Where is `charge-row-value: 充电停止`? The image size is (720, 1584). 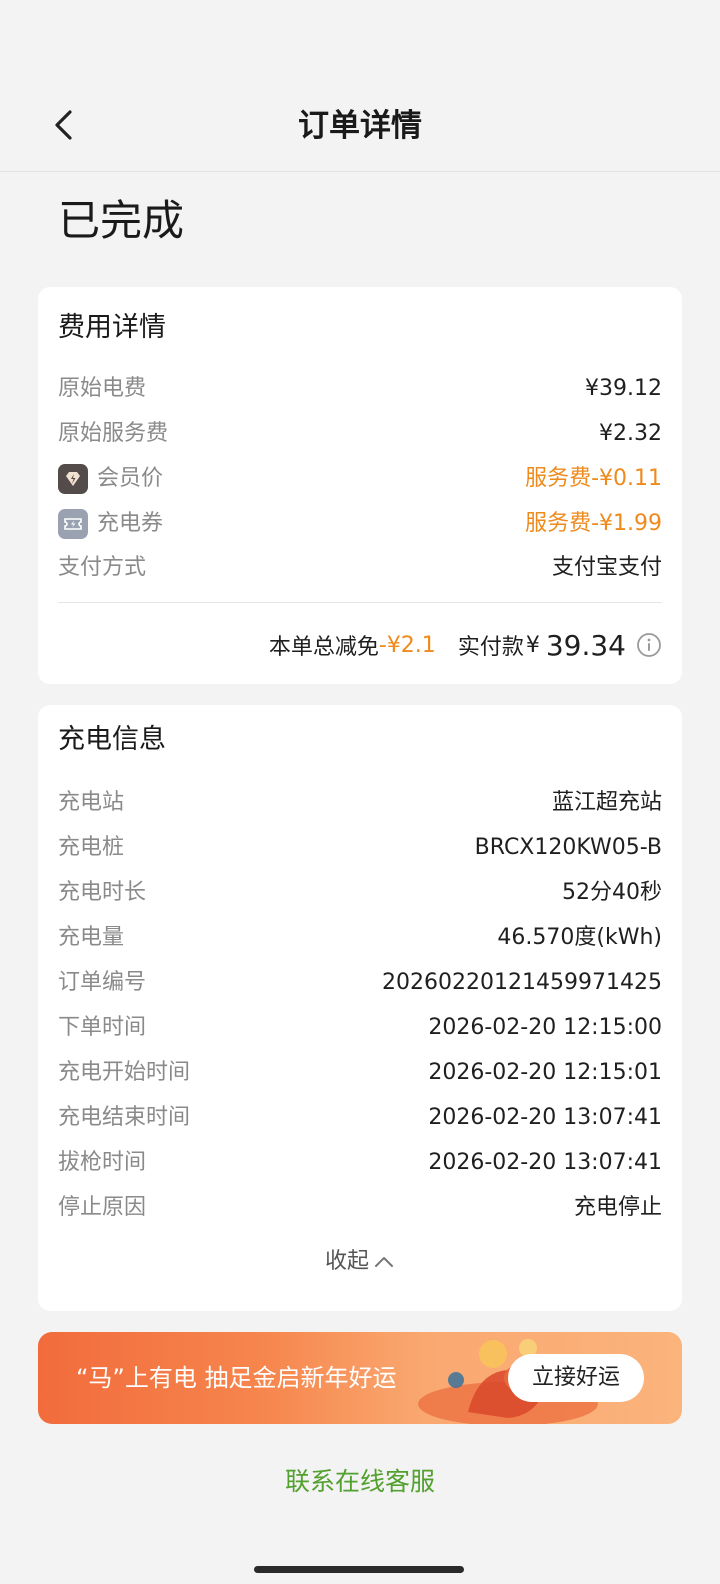 charge-row-value: 充电停止 is located at coordinates (617, 1207).